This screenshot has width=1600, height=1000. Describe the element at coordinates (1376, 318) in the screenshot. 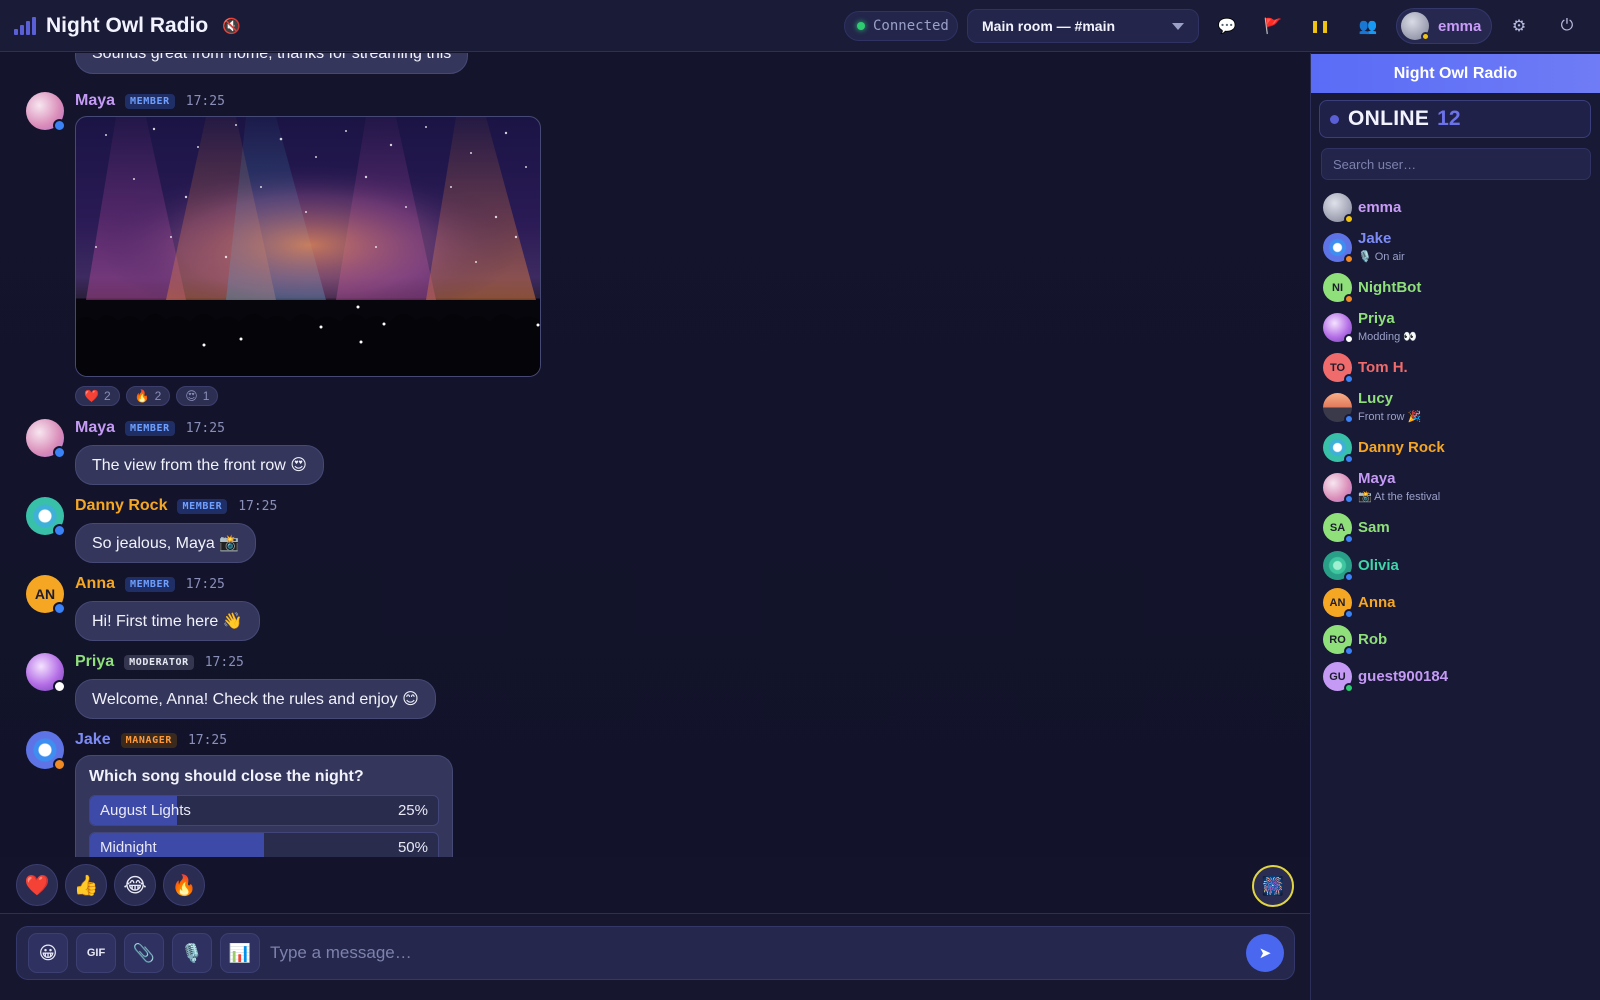

I see `user-name: Priya` at that location.